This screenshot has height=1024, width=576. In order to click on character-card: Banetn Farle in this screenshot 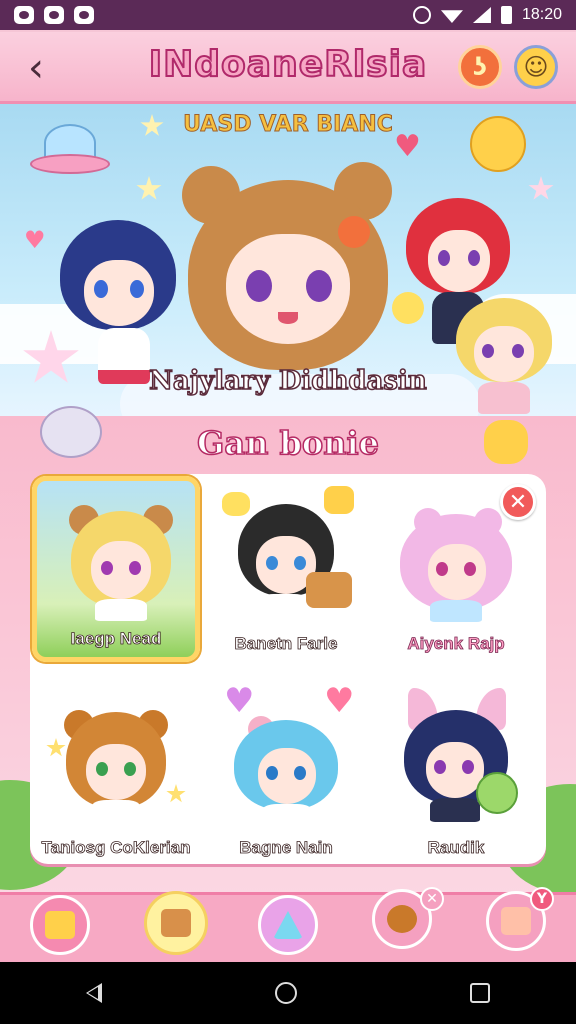, I will do `click(286, 569)`.